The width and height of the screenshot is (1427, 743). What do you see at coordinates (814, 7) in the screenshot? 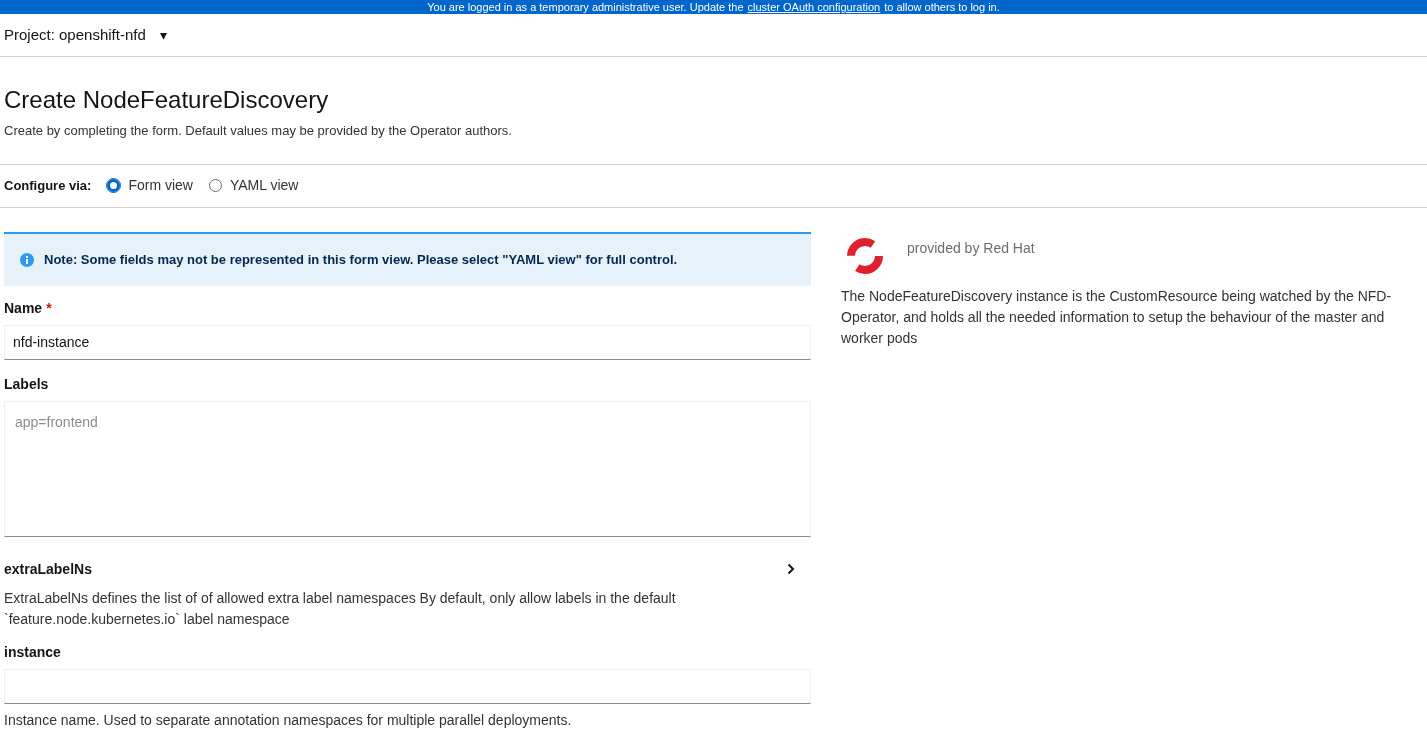
I see `oauth-link: cluster OAuth configuration` at bounding box center [814, 7].